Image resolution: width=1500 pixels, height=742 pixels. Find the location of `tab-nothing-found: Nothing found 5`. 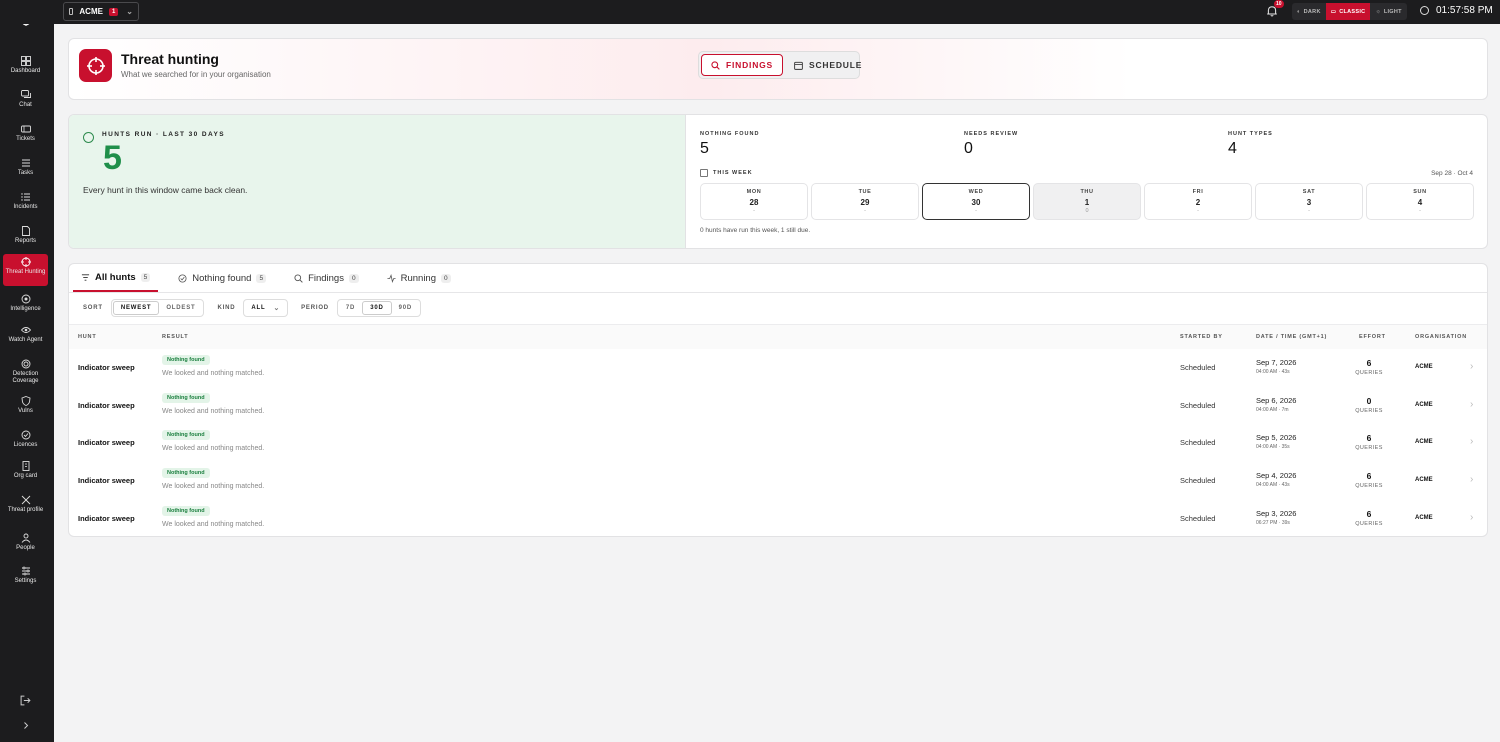

tab-nothing-found: Nothing found 5 is located at coordinates (222, 278).